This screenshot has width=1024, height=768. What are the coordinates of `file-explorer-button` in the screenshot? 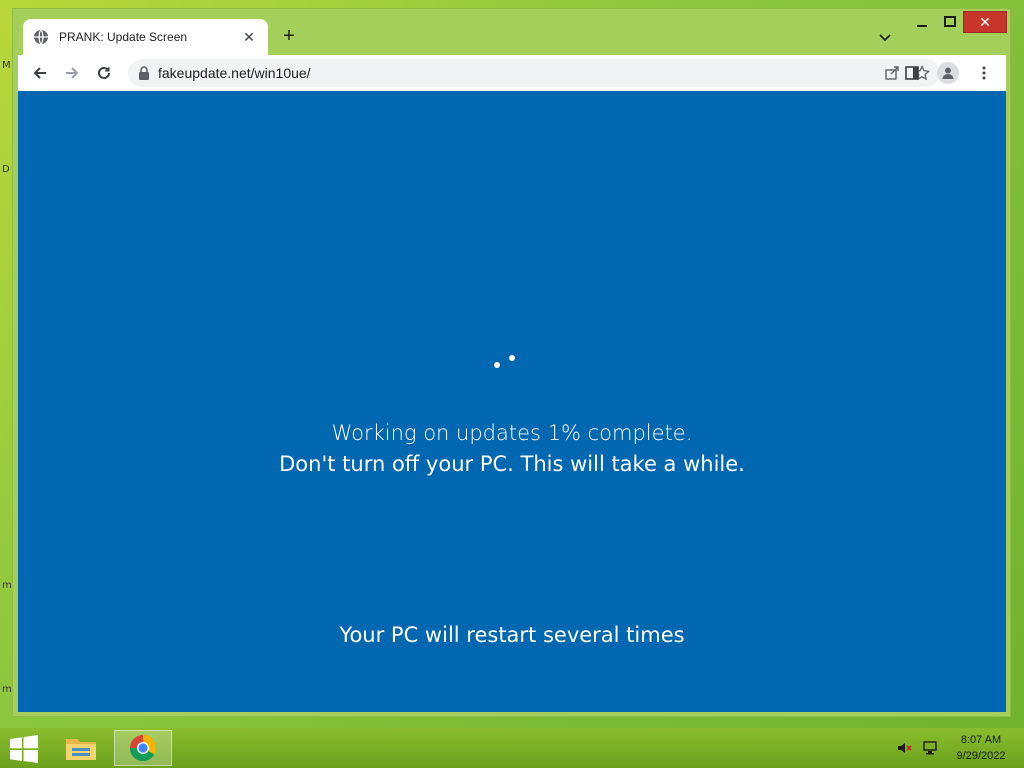 It's located at (81, 748).